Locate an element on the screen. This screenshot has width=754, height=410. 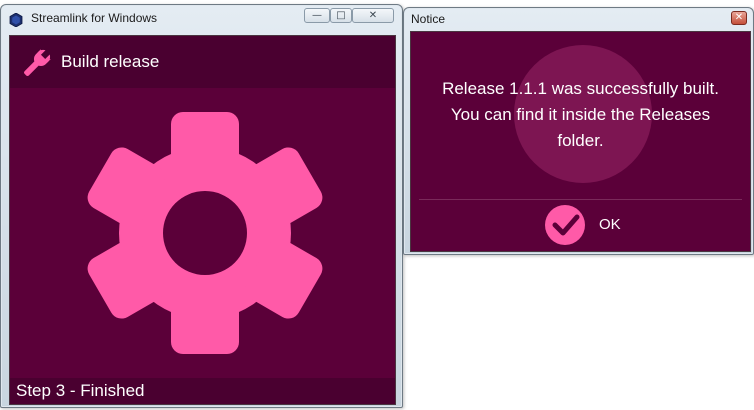
message-line-2: You can find it inside the Releases is located at coordinates (580, 114).